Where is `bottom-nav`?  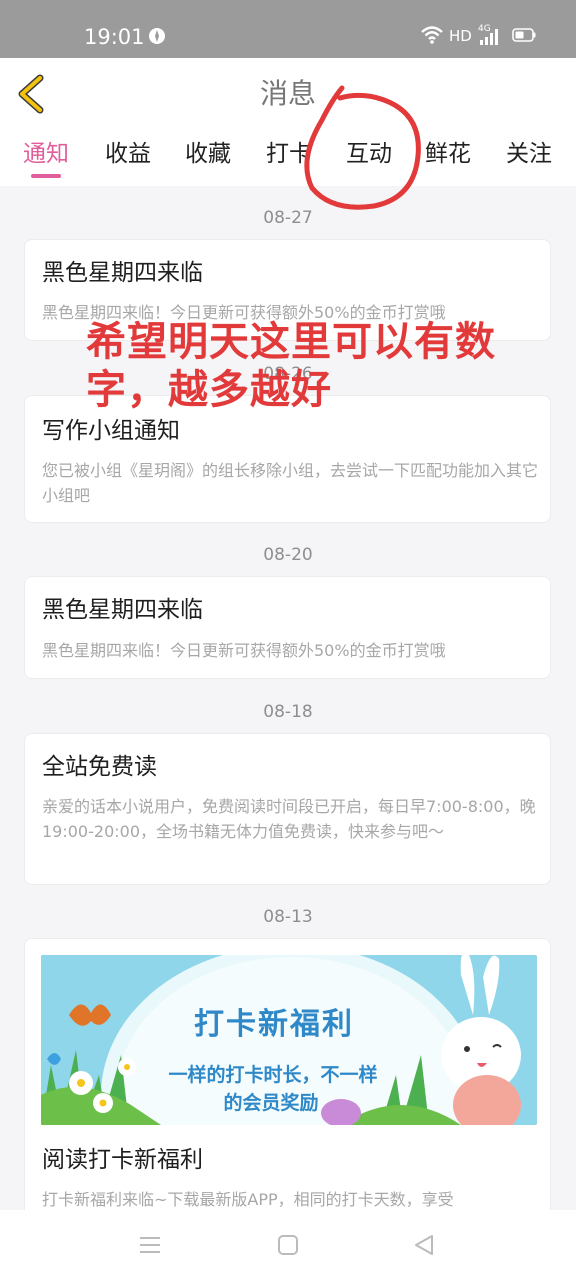 bottom-nav is located at coordinates (288, 1245).